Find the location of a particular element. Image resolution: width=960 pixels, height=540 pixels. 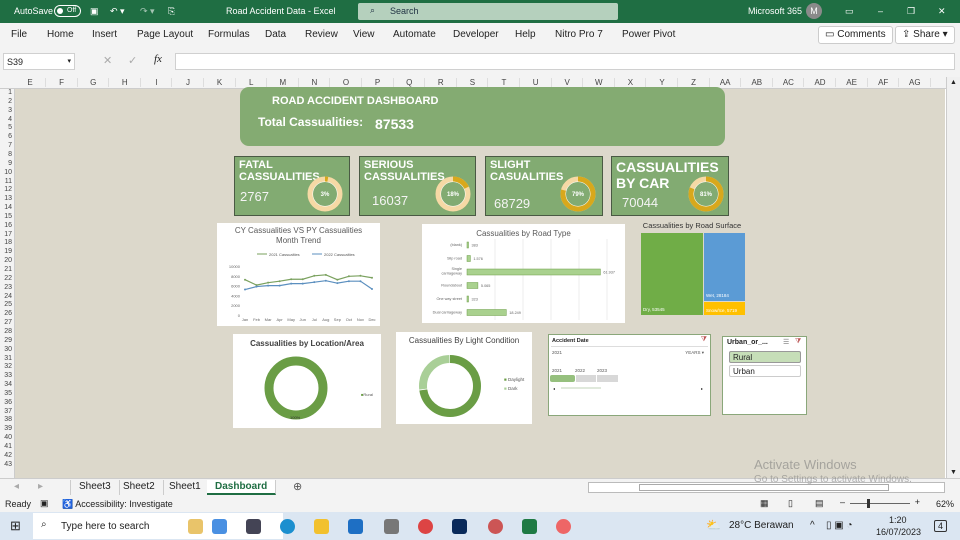

row-header: 3 is located at coordinates (7, 110).